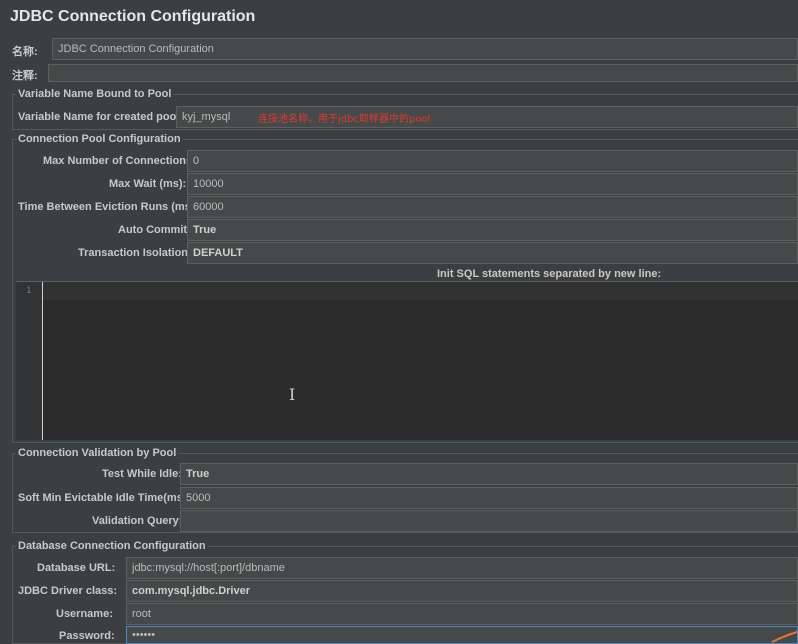  Describe the element at coordinates (462, 635) in the screenshot. I see `password-field: ••••••` at that location.